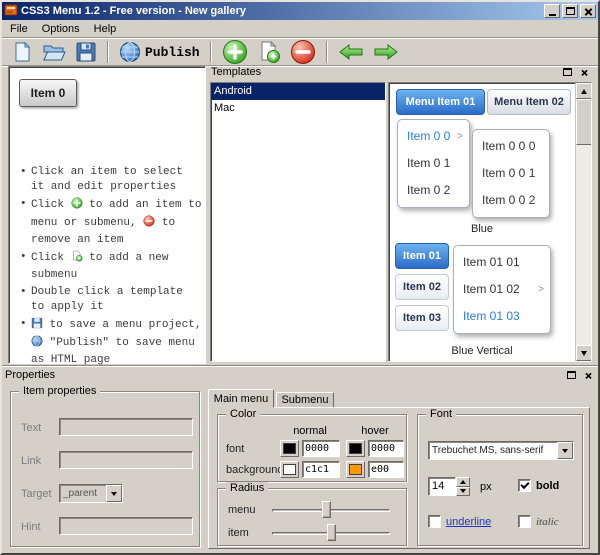 The width and height of the screenshot is (600, 555). I want to click on arrow-down-icon, so click(584, 353).